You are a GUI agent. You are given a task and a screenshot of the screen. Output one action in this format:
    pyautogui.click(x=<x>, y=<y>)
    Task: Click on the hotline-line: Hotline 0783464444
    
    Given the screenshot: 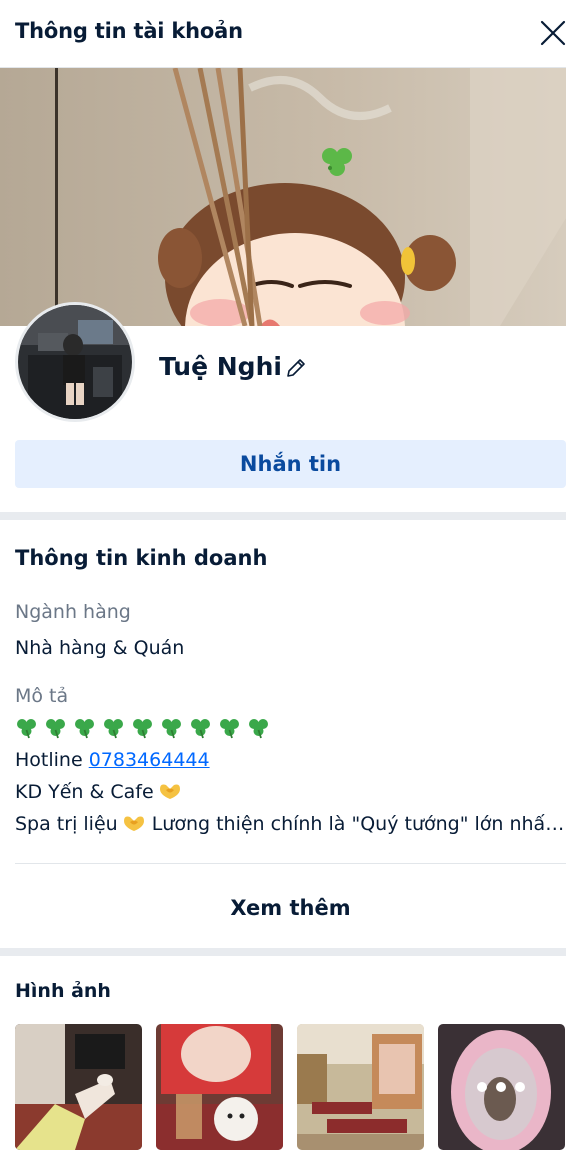 What is the action you would take?
    pyautogui.click(x=112, y=760)
    